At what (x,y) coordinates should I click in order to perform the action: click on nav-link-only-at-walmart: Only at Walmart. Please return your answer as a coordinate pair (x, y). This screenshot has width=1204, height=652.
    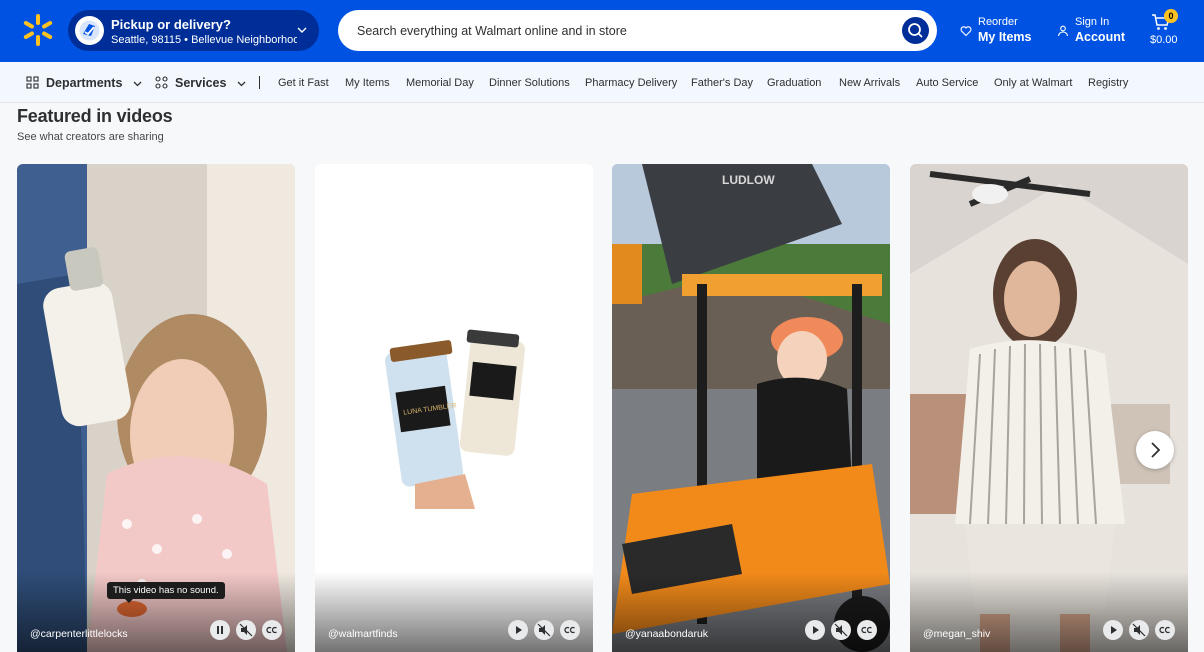
    Looking at the image, I should click on (1033, 83).